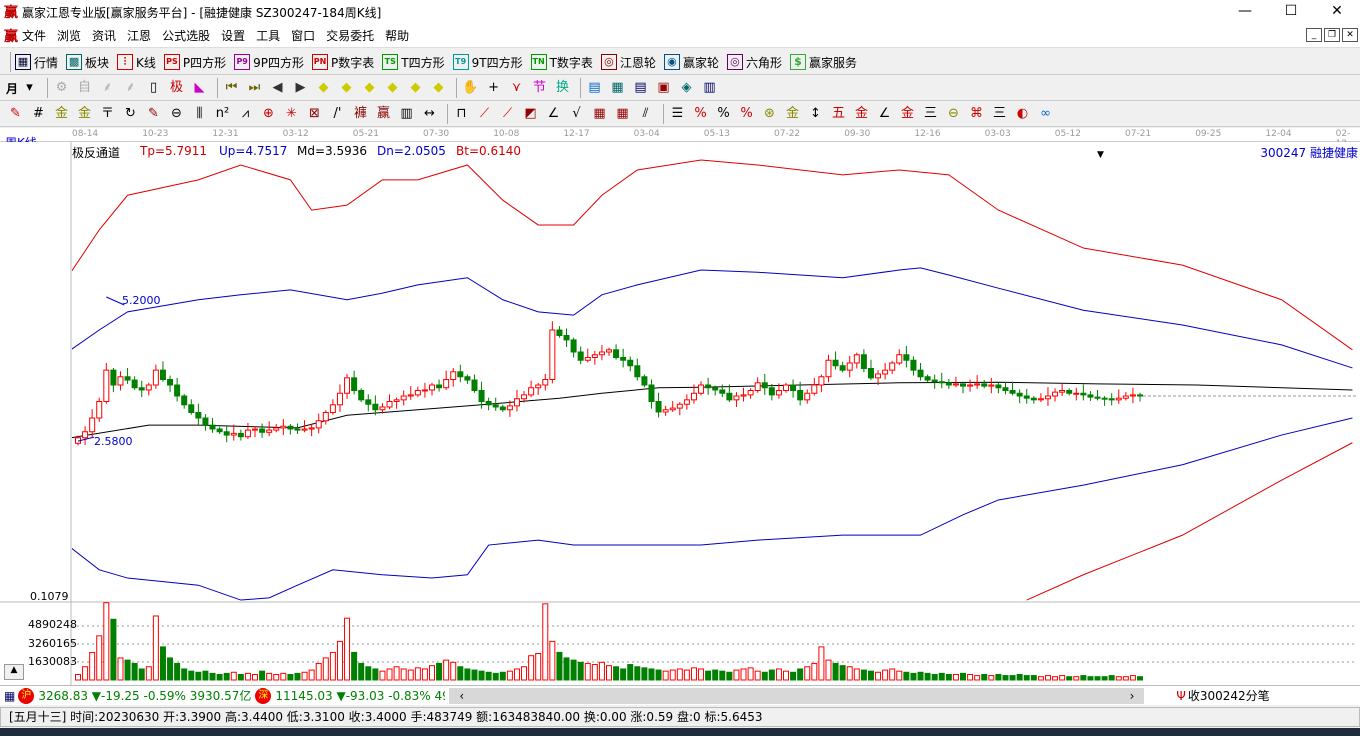  Describe the element at coordinates (350, 35) in the screenshot. I see `menu-item-8: 交易委托` at that location.